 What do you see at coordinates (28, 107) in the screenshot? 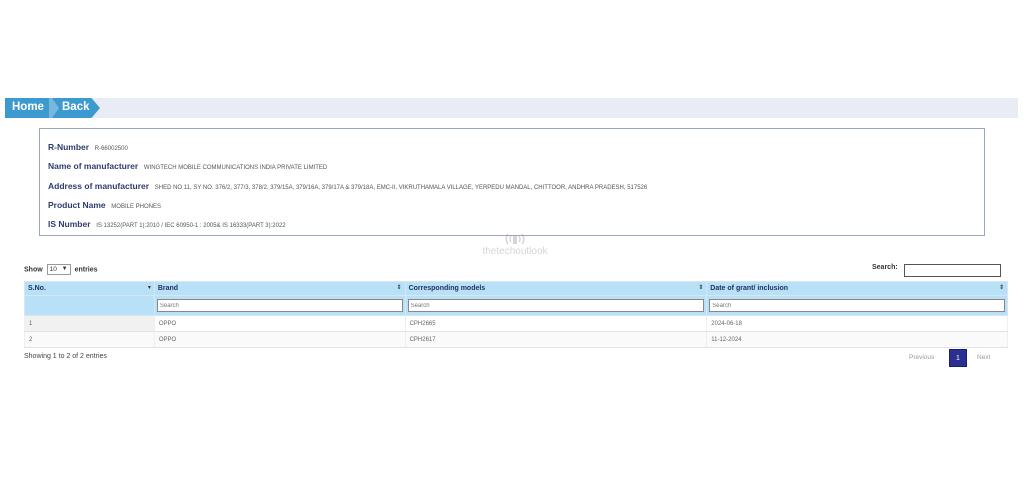
I see `home-link: Home` at bounding box center [28, 107].